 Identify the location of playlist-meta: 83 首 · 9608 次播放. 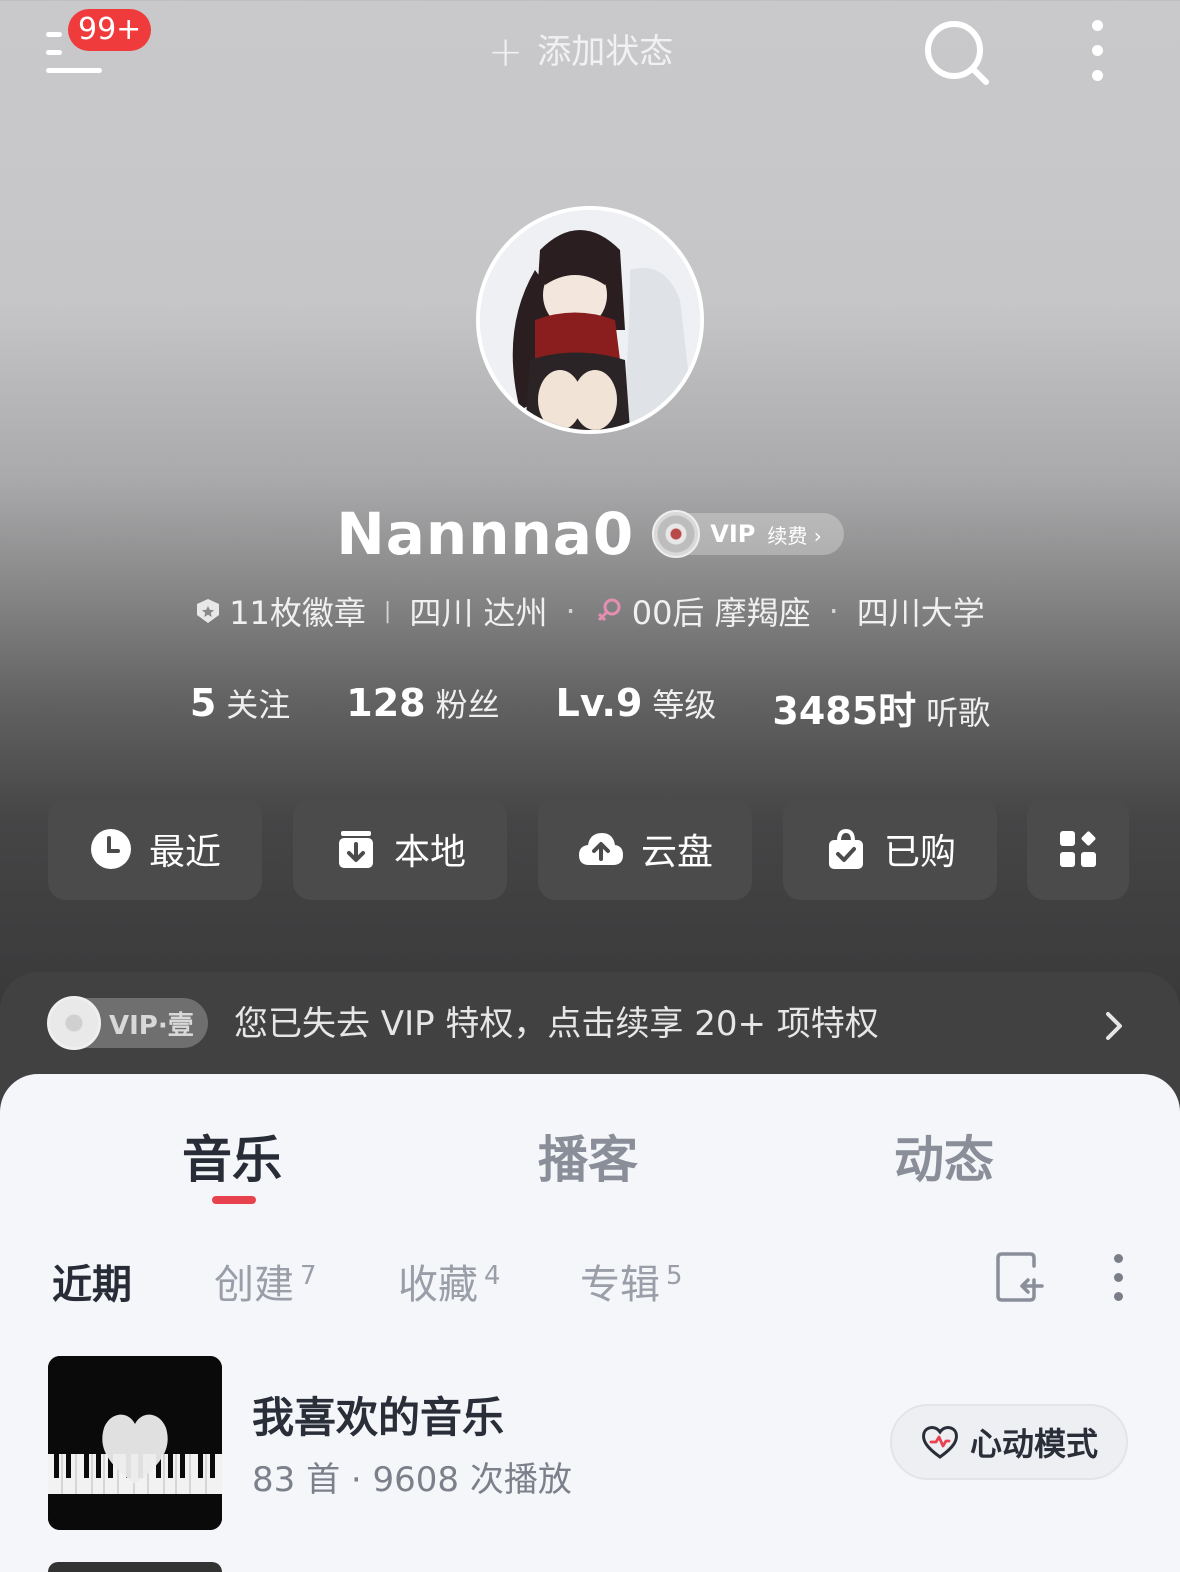
(412, 1480).